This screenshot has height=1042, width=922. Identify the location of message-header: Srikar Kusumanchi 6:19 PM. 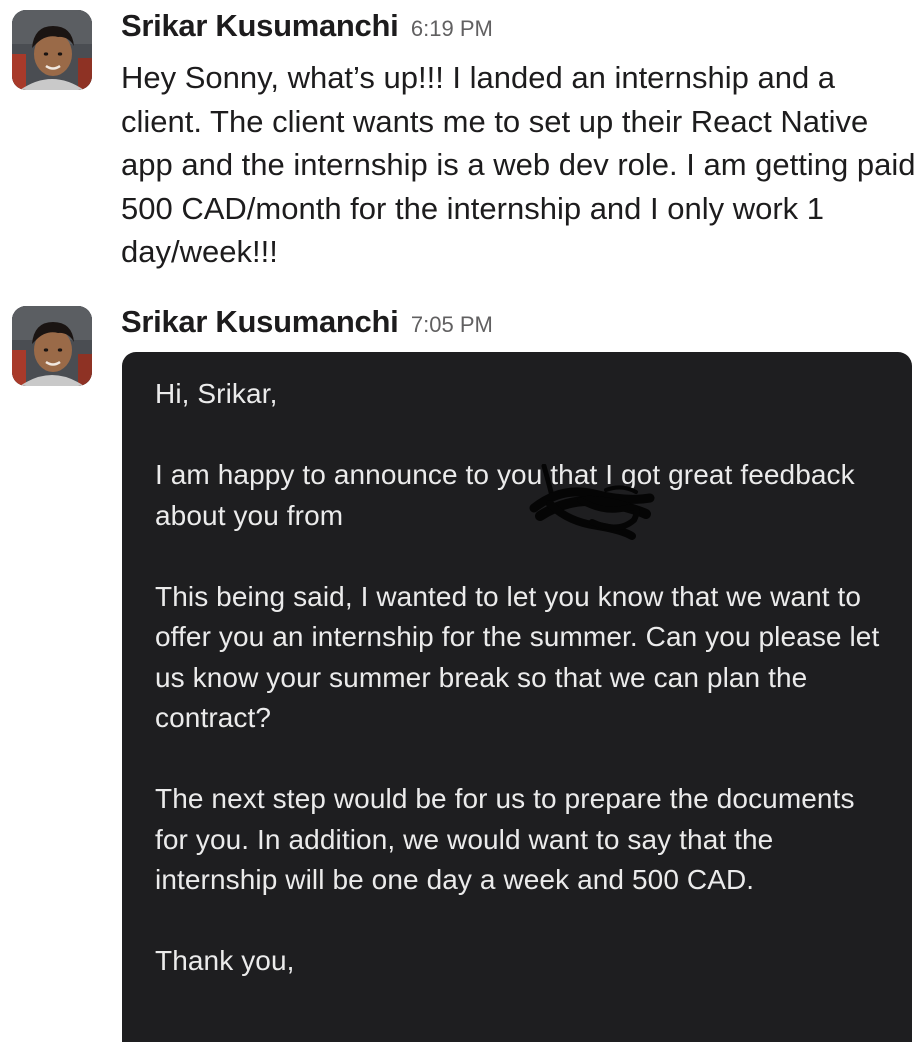
(307, 26).